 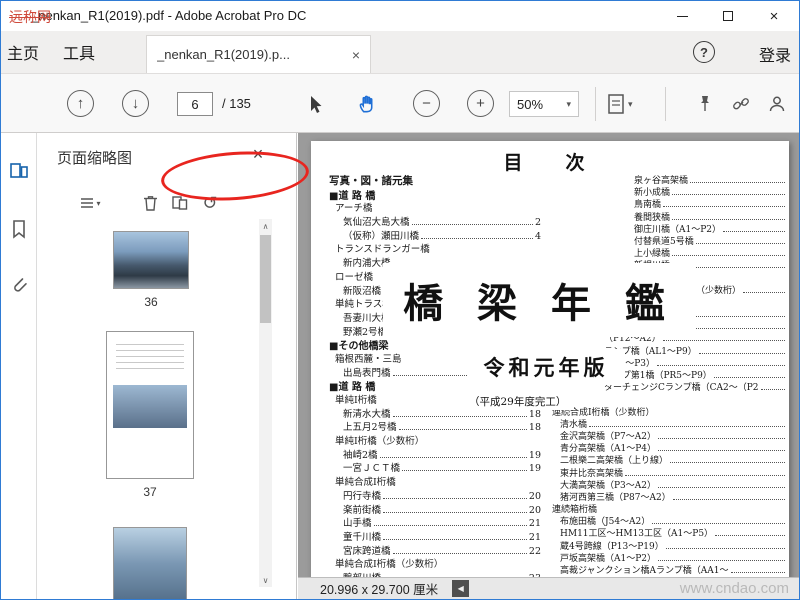 What do you see at coordinates (666, 459) in the screenshot?
I see `toc-entry: 二根樂二高架橋（上り線）` at bounding box center [666, 459].